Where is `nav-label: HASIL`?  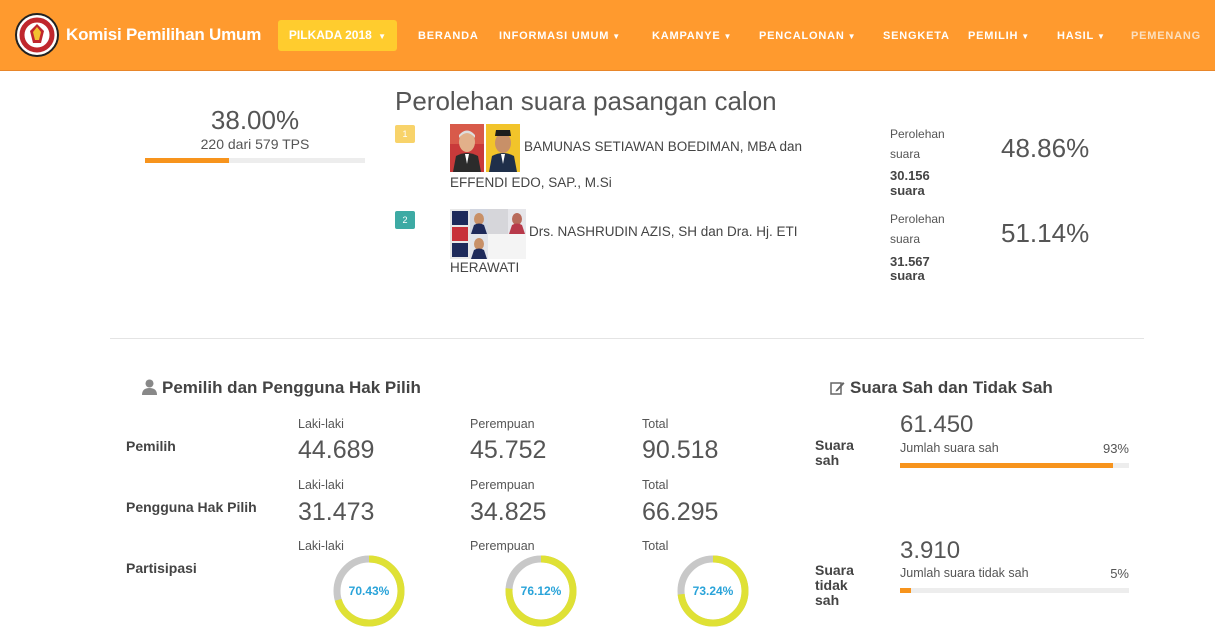 nav-label: HASIL is located at coordinates (1075, 36).